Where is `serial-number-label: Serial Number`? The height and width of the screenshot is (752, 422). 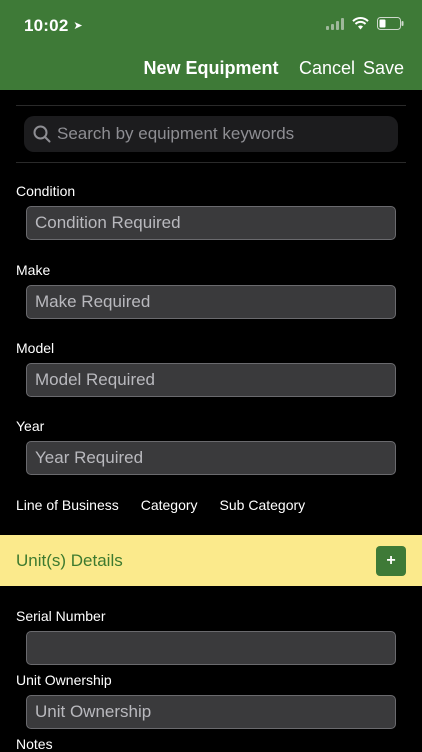 serial-number-label: Serial Number is located at coordinates (61, 616).